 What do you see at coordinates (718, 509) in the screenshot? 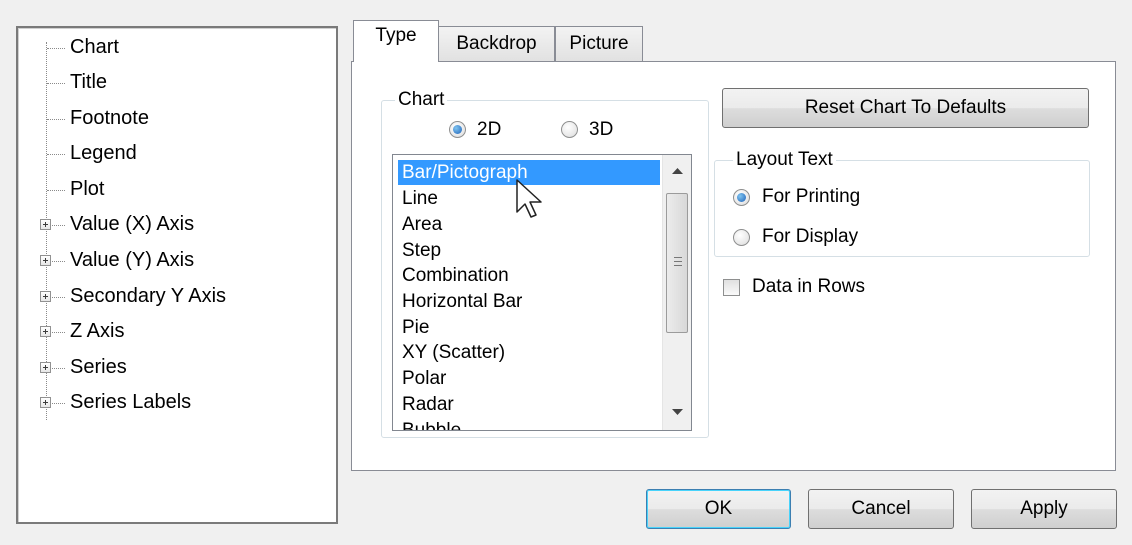
I see `ok-button: OK` at bounding box center [718, 509].